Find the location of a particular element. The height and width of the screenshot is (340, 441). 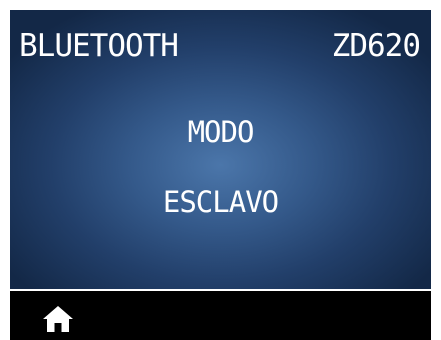

screen-title: BLUETOOTH is located at coordinates (99, 46).